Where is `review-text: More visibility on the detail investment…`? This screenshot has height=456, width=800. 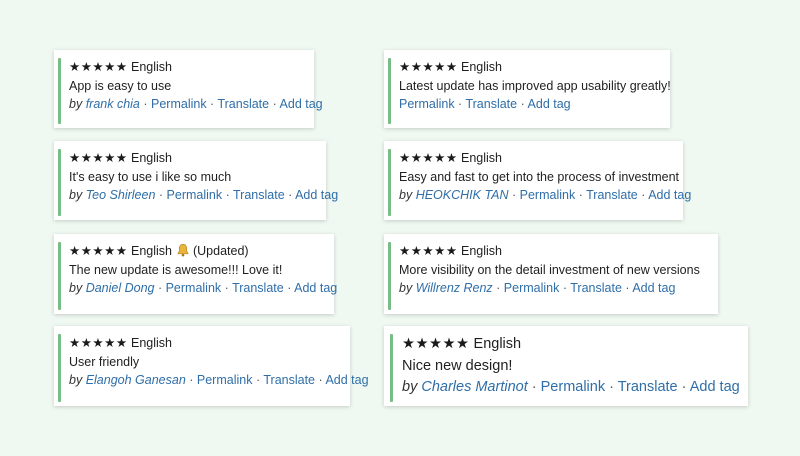 review-text: More visibility on the detail investment… is located at coordinates (549, 269).